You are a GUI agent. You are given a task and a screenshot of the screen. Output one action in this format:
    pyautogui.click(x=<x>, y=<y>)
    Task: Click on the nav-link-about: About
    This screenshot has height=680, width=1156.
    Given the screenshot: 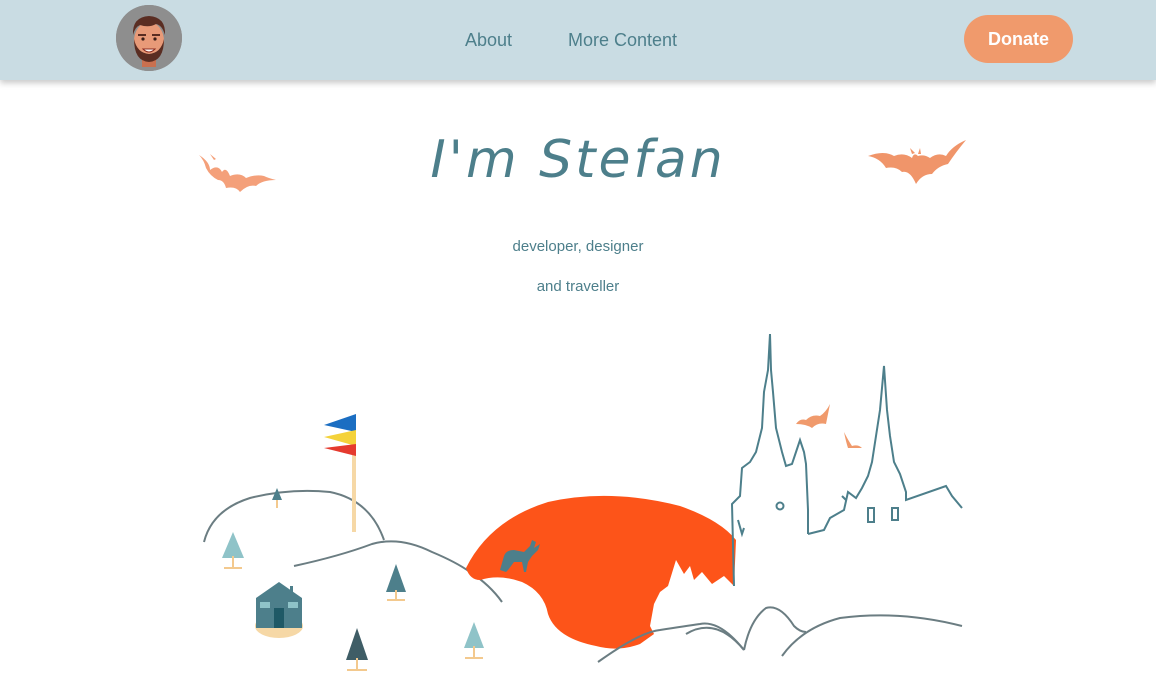 What is the action you would take?
    pyautogui.click(x=488, y=40)
    